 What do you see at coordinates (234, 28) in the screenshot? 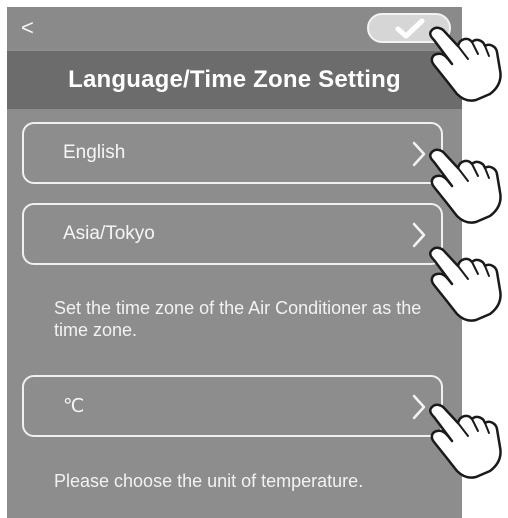
I see `top-bar: <` at bounding box center [234, 28].